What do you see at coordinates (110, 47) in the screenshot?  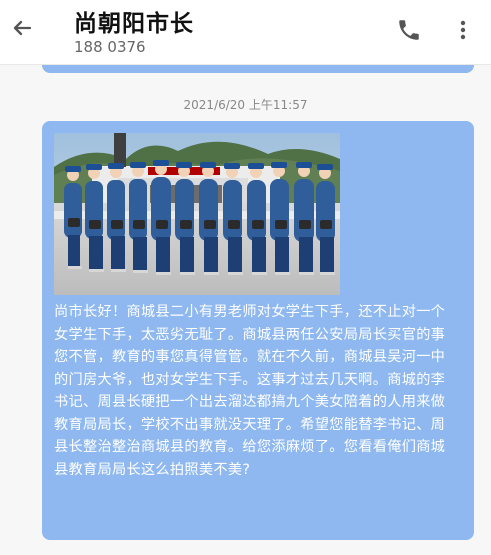 I see `contact-phone: 188 0376` at bounding box center [110, 47].